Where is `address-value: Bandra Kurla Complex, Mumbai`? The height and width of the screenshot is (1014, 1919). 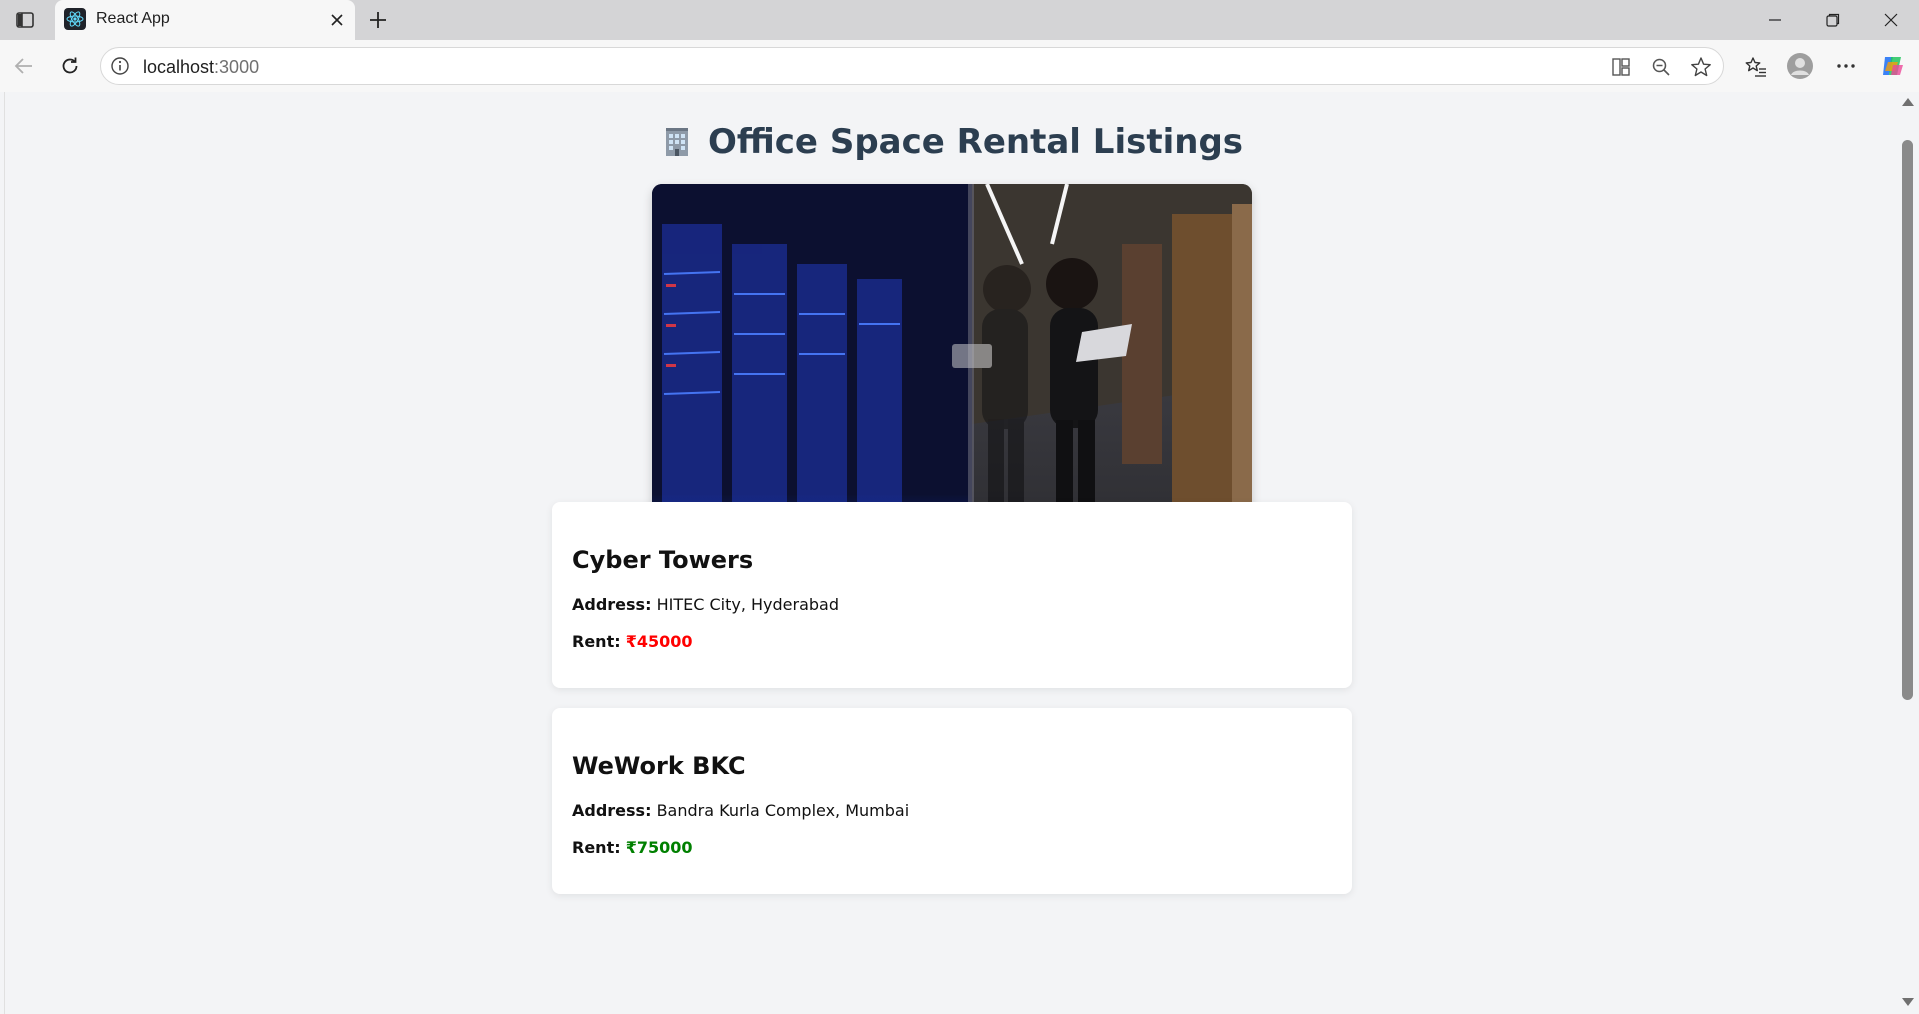
address-value: Bandra Kurla Complex, Mumbai is located at coordinates (783, 810).